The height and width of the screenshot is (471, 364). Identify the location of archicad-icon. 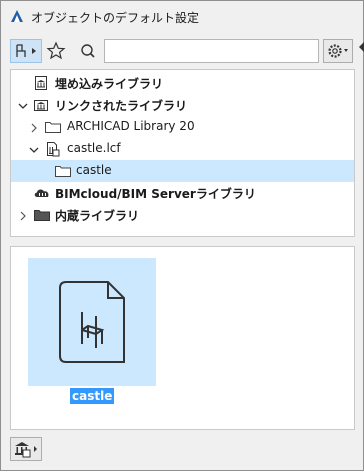
(17, 16).